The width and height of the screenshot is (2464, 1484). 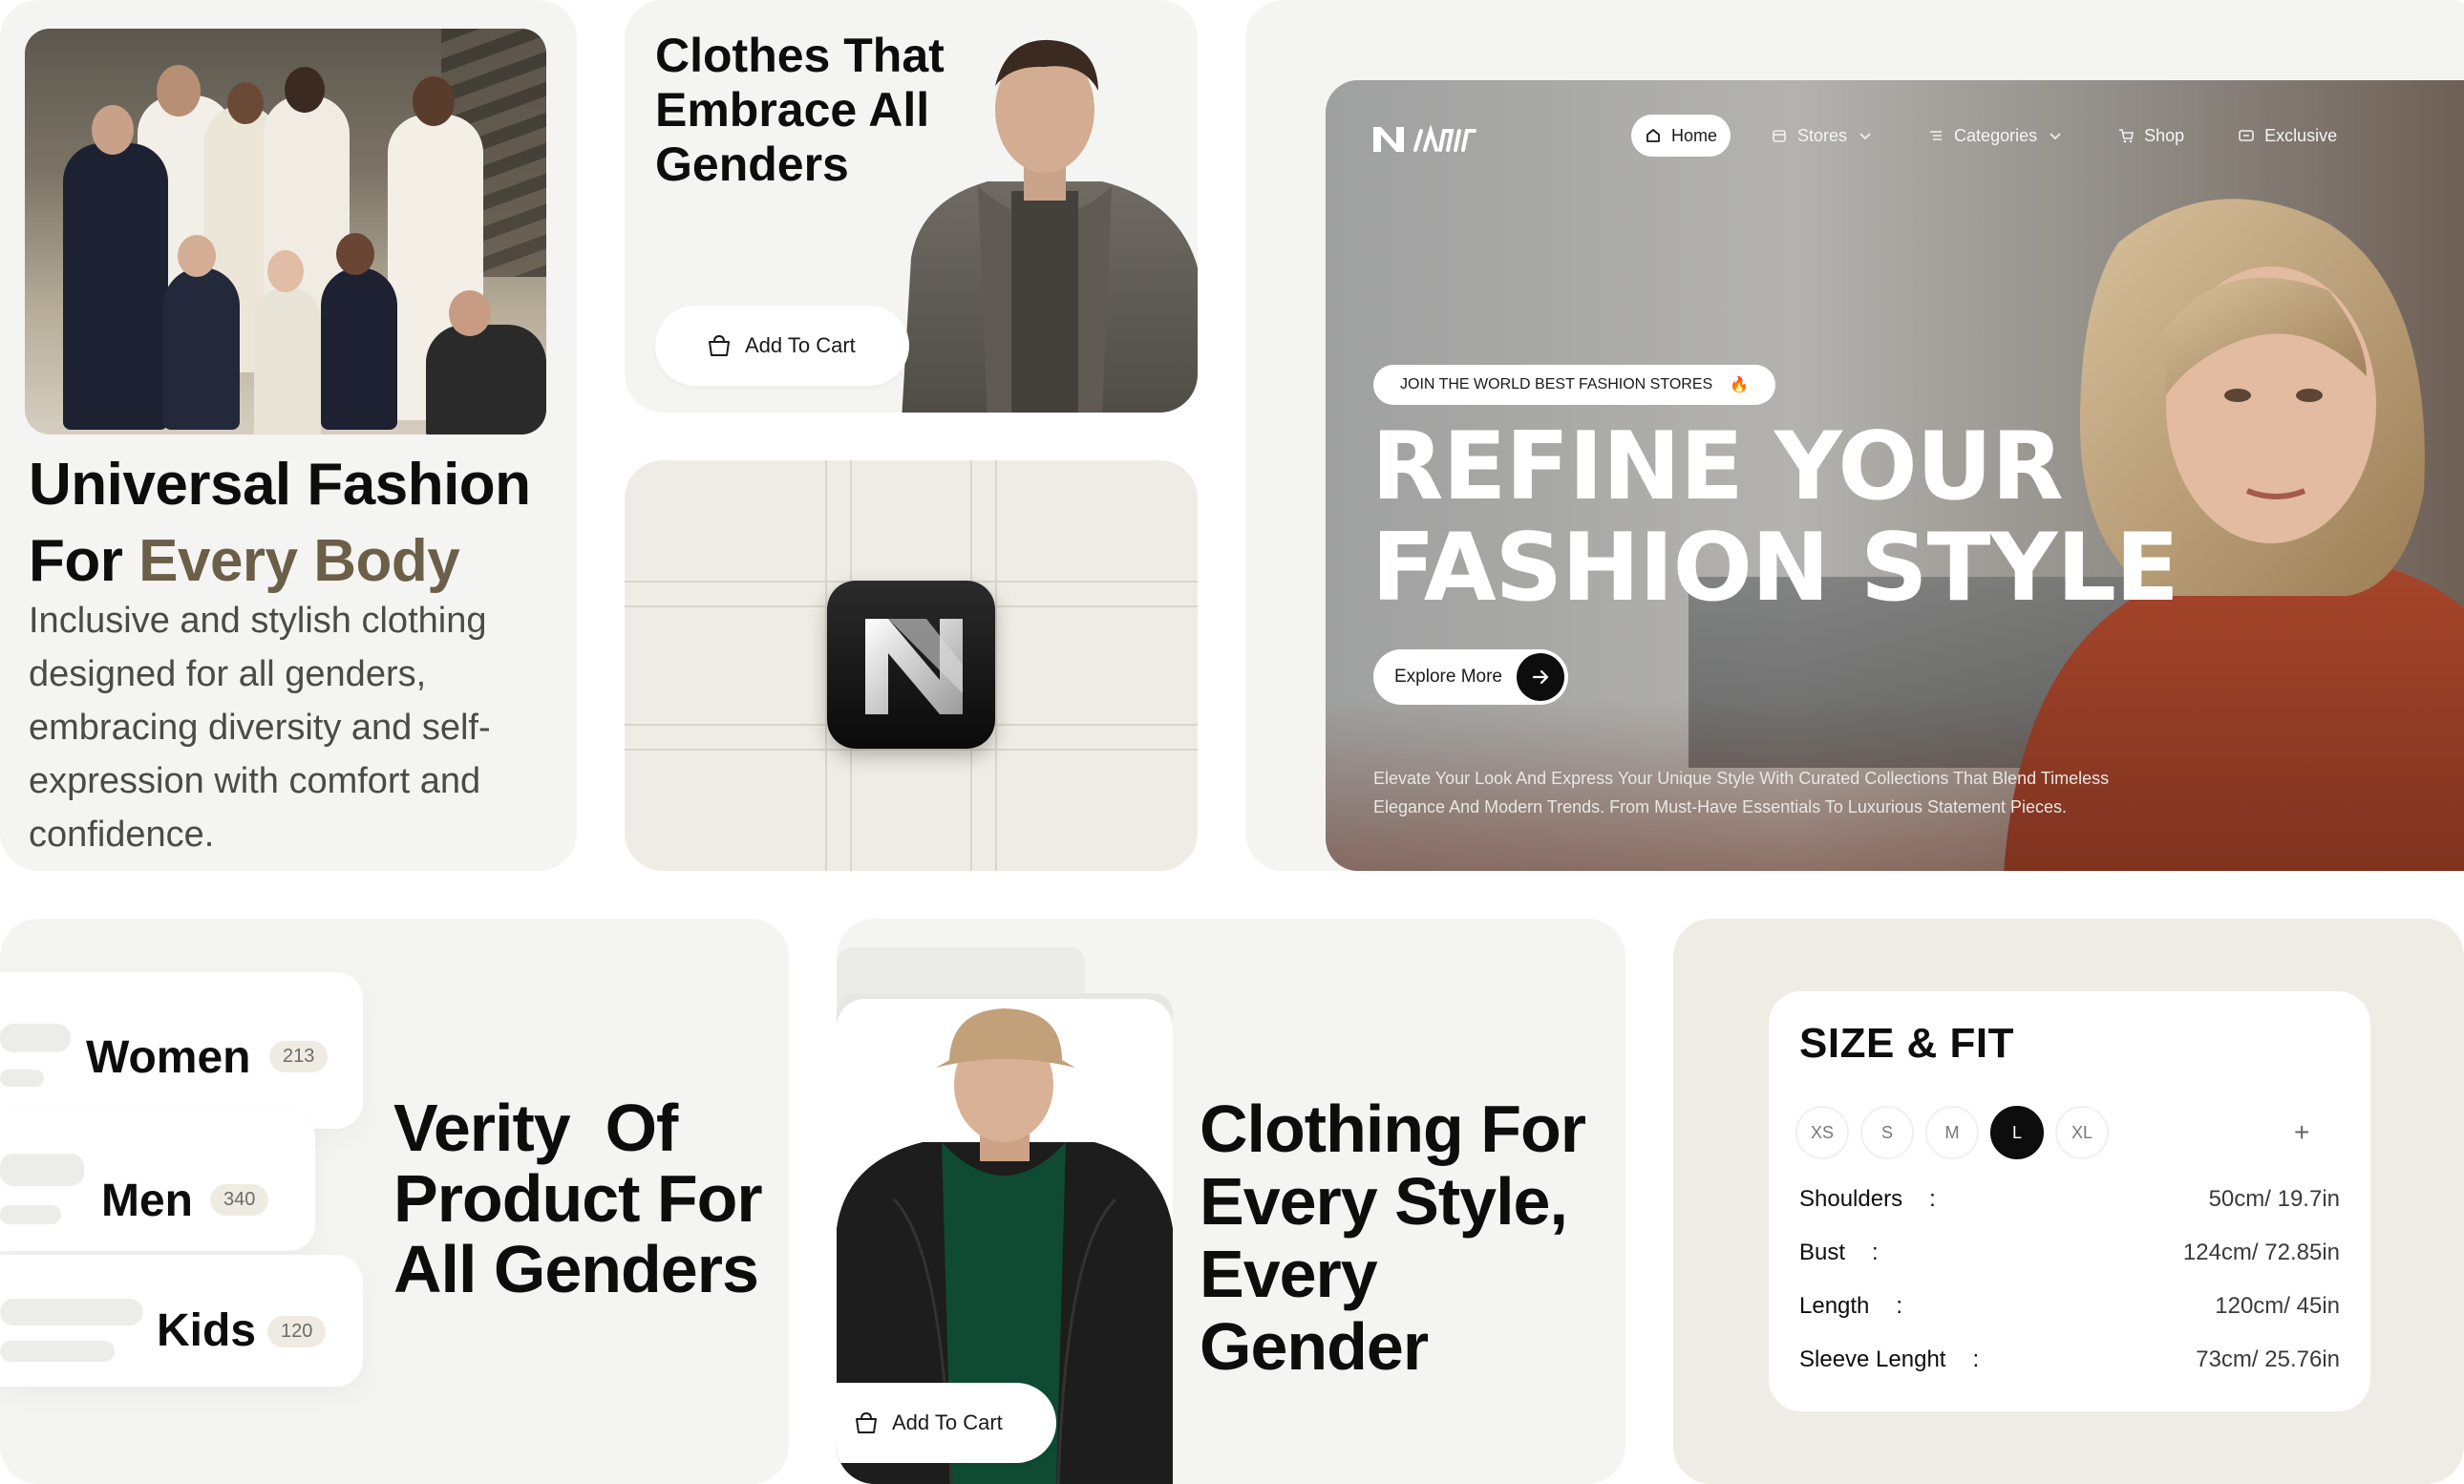 I want to click on nav-home: Home, so click(x=1681, y=136).